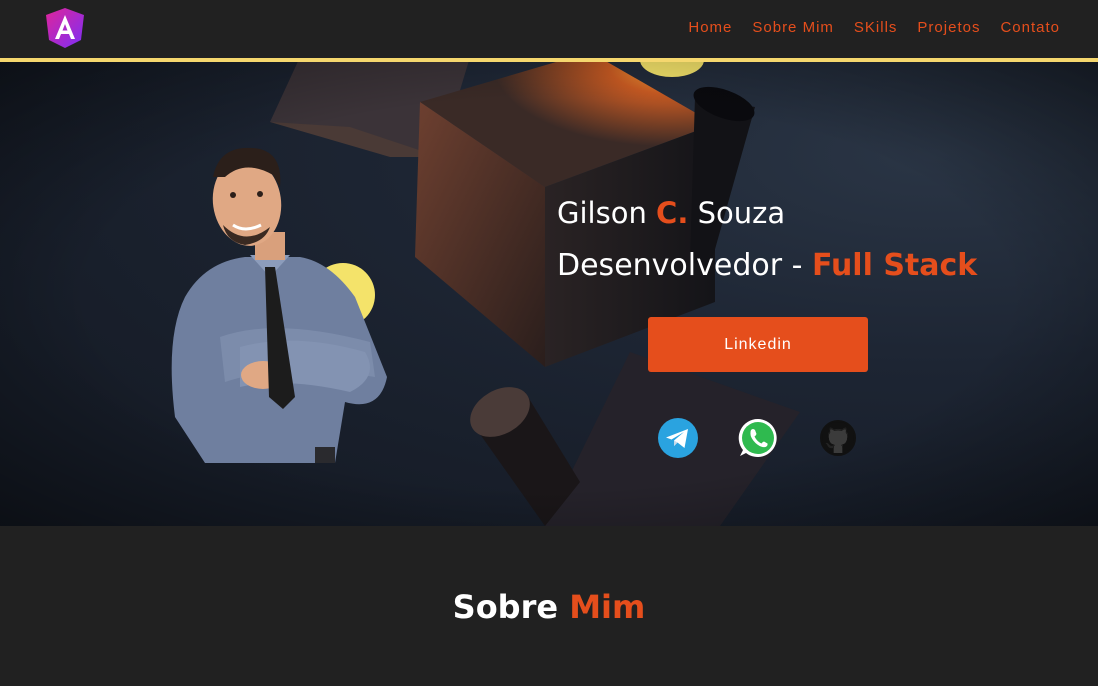 The image size is (1098, 686). I want to click on telegram-icon, so click(678, 438).